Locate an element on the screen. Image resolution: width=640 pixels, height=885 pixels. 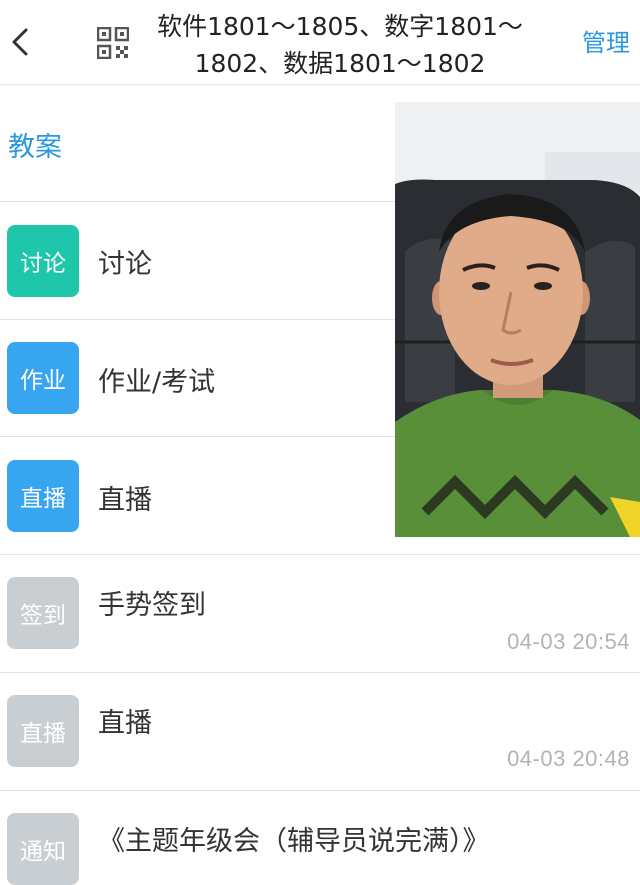
notice-badge: 通知 is located at coordinates (43, 849).